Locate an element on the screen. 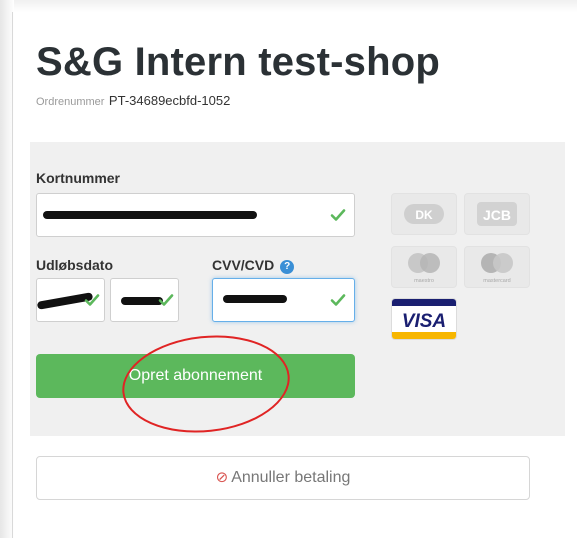 The image size is (577, 538). help-icon: ? is located at coordinates (287, 267).